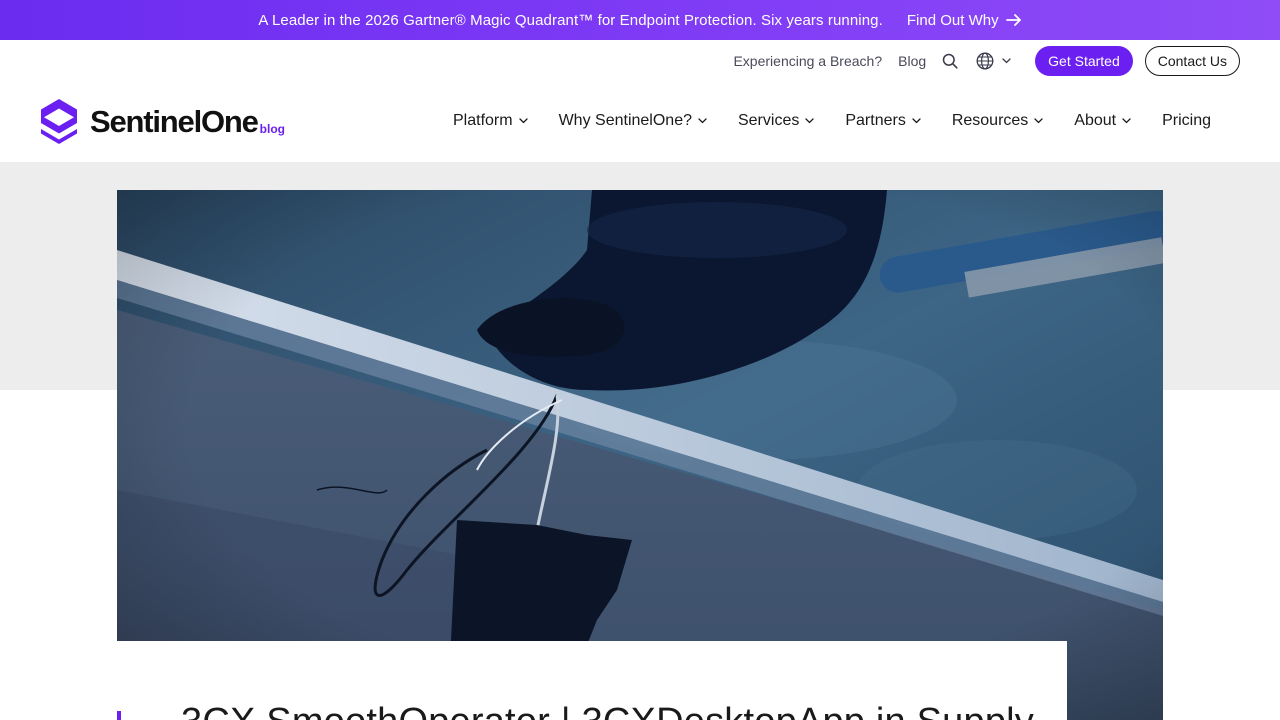 This screenshot has height=720, width=1280. What do you see at coordinates (625, 120) in the screenshot?
I see `nav-why-sentinelone-label: Why SentinelOne?` at bounding box center [625, 120].